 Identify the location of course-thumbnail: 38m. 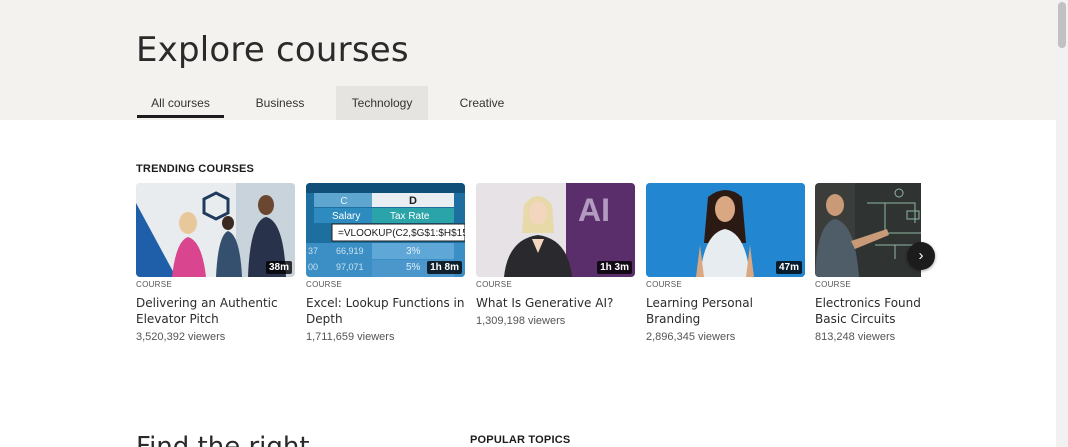
(215, 230).